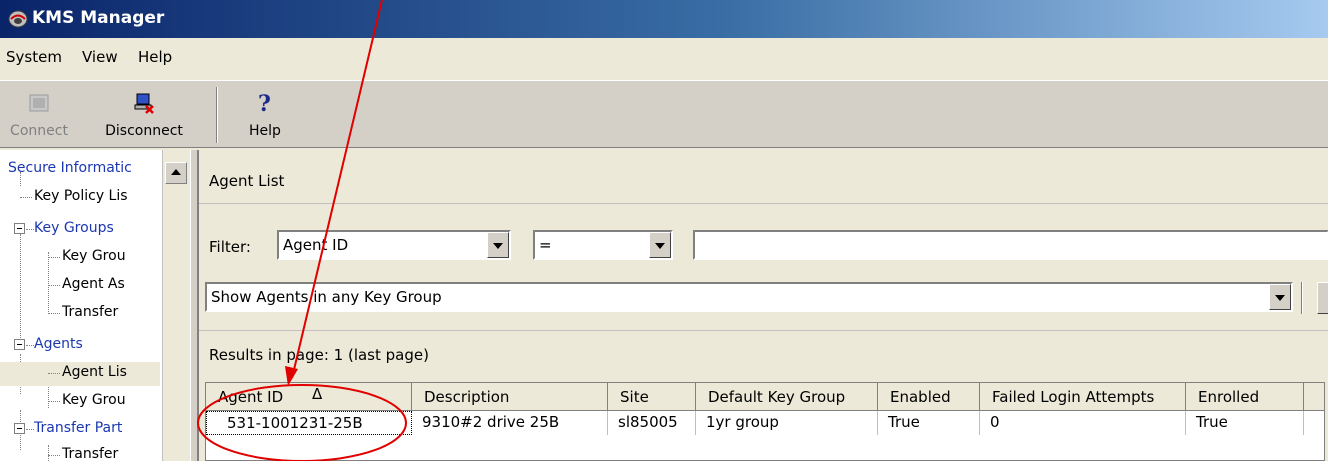 The height and width of the screenshot is (461, 1328). I want to click on connect-label: Connect, so click(39, 131).